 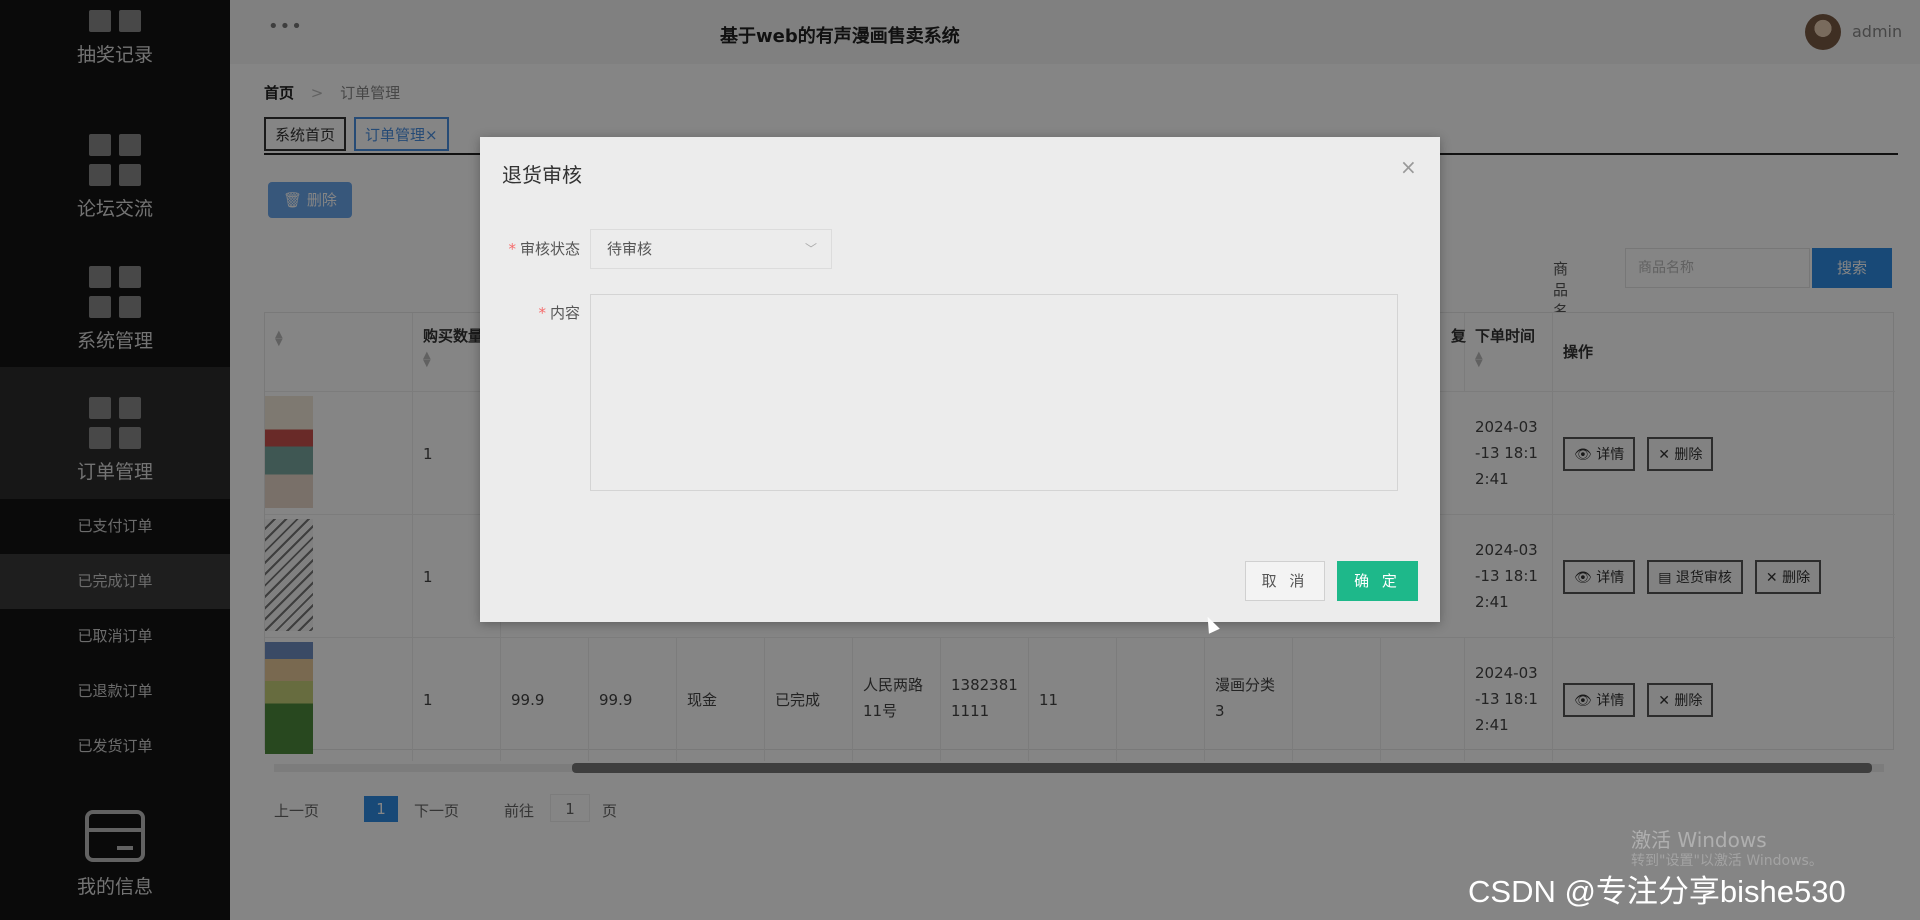 I want to click on status-field-label: * 审核状态, so click(x=535, y=248).